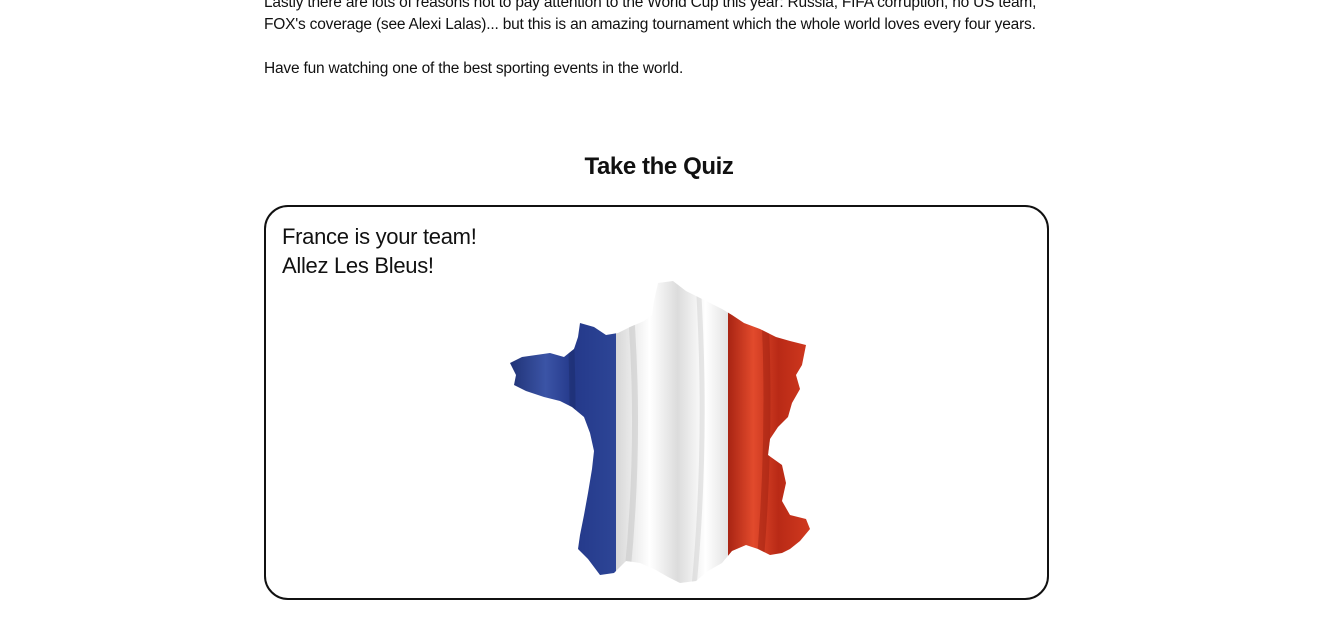  I want to click on quiz-result-line: Allez Les Bleus!, so click(358, 265).